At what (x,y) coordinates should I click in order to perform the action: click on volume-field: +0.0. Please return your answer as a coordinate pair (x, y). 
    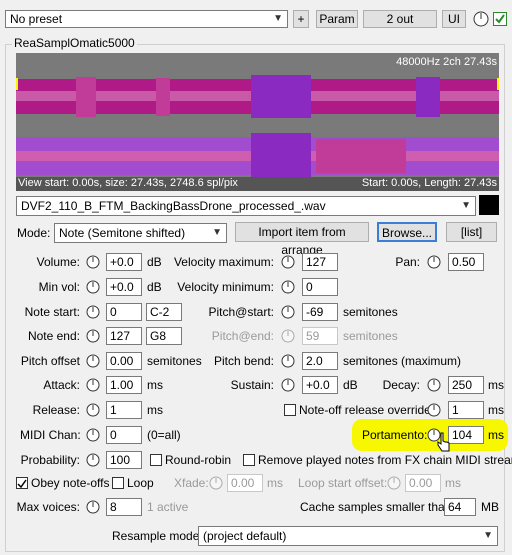
    Looking at the image, I should click on (124, 262).